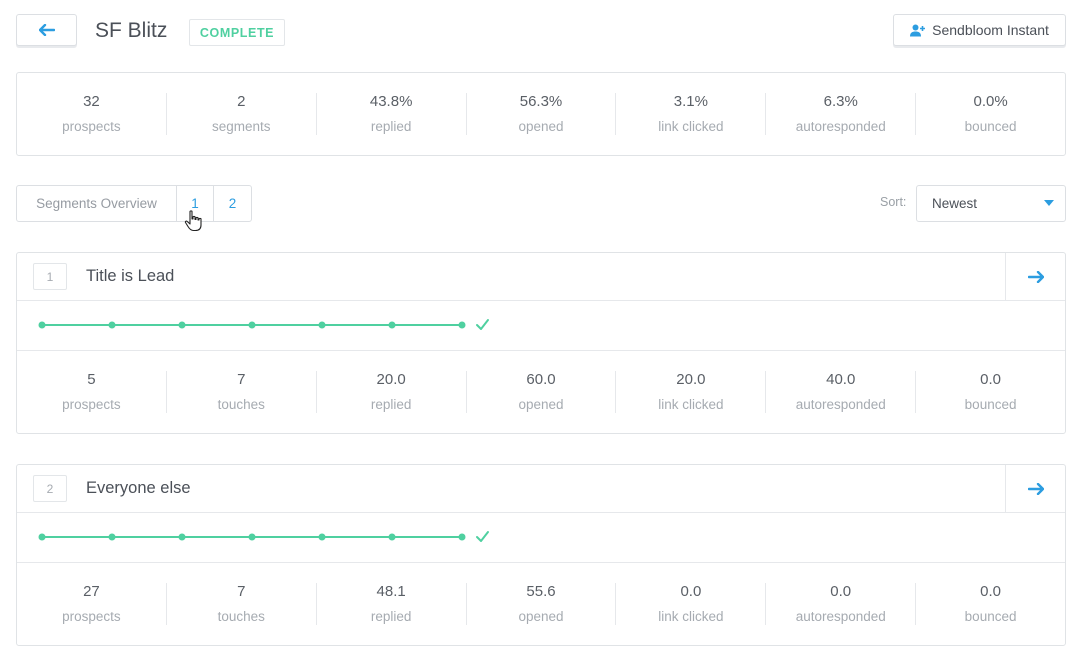 The width and height of the screenshot is (1089, 662). Describe the element at coordinates (91, 591) in the screenshot. I see `stat-value: 27` at that location.